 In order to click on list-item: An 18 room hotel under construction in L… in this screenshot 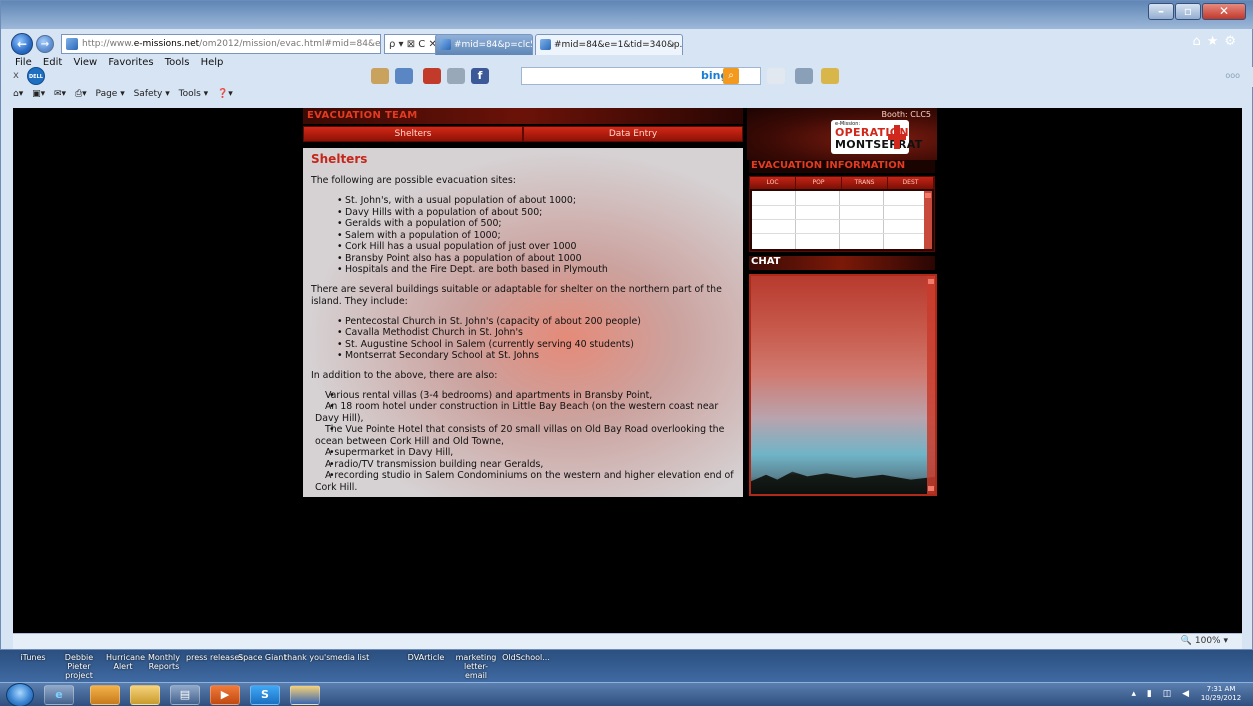, I will do `click(525, 412)`.